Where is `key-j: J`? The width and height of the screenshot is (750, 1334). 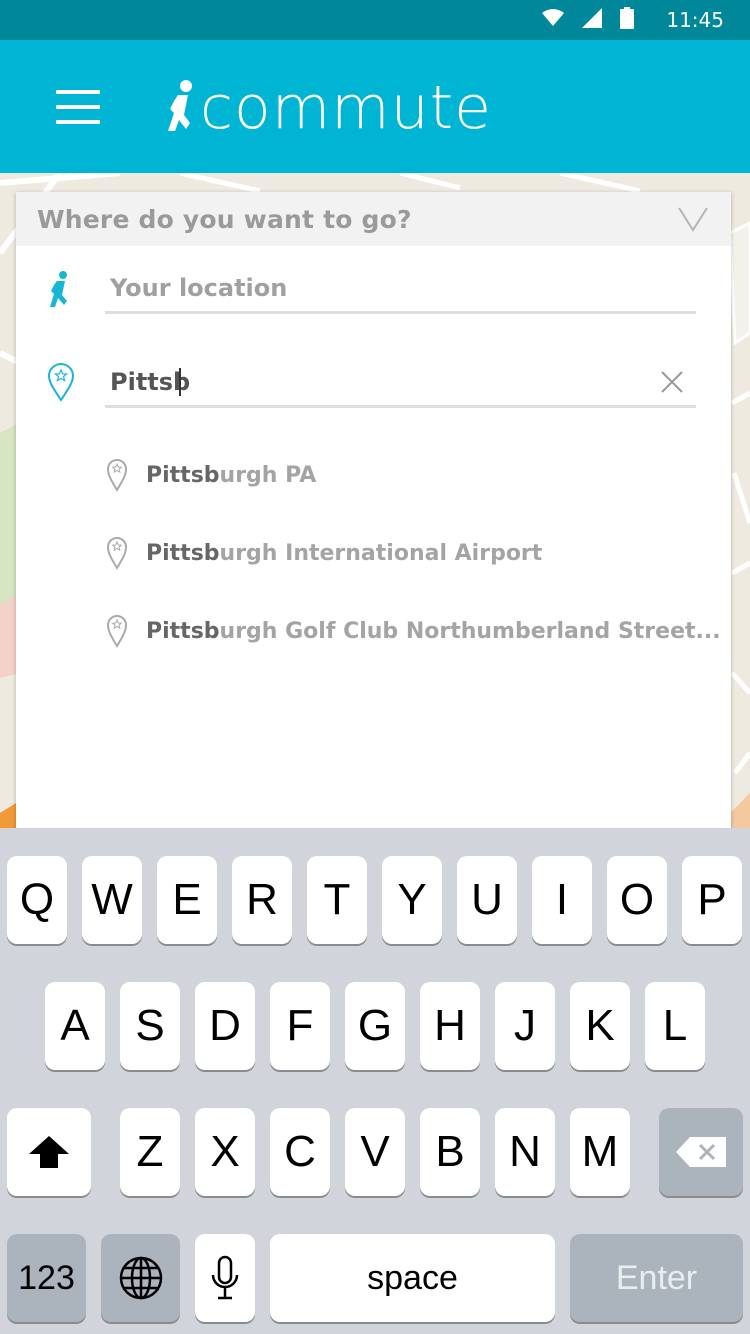 key-j: J is located at coordinates (525, 1026).